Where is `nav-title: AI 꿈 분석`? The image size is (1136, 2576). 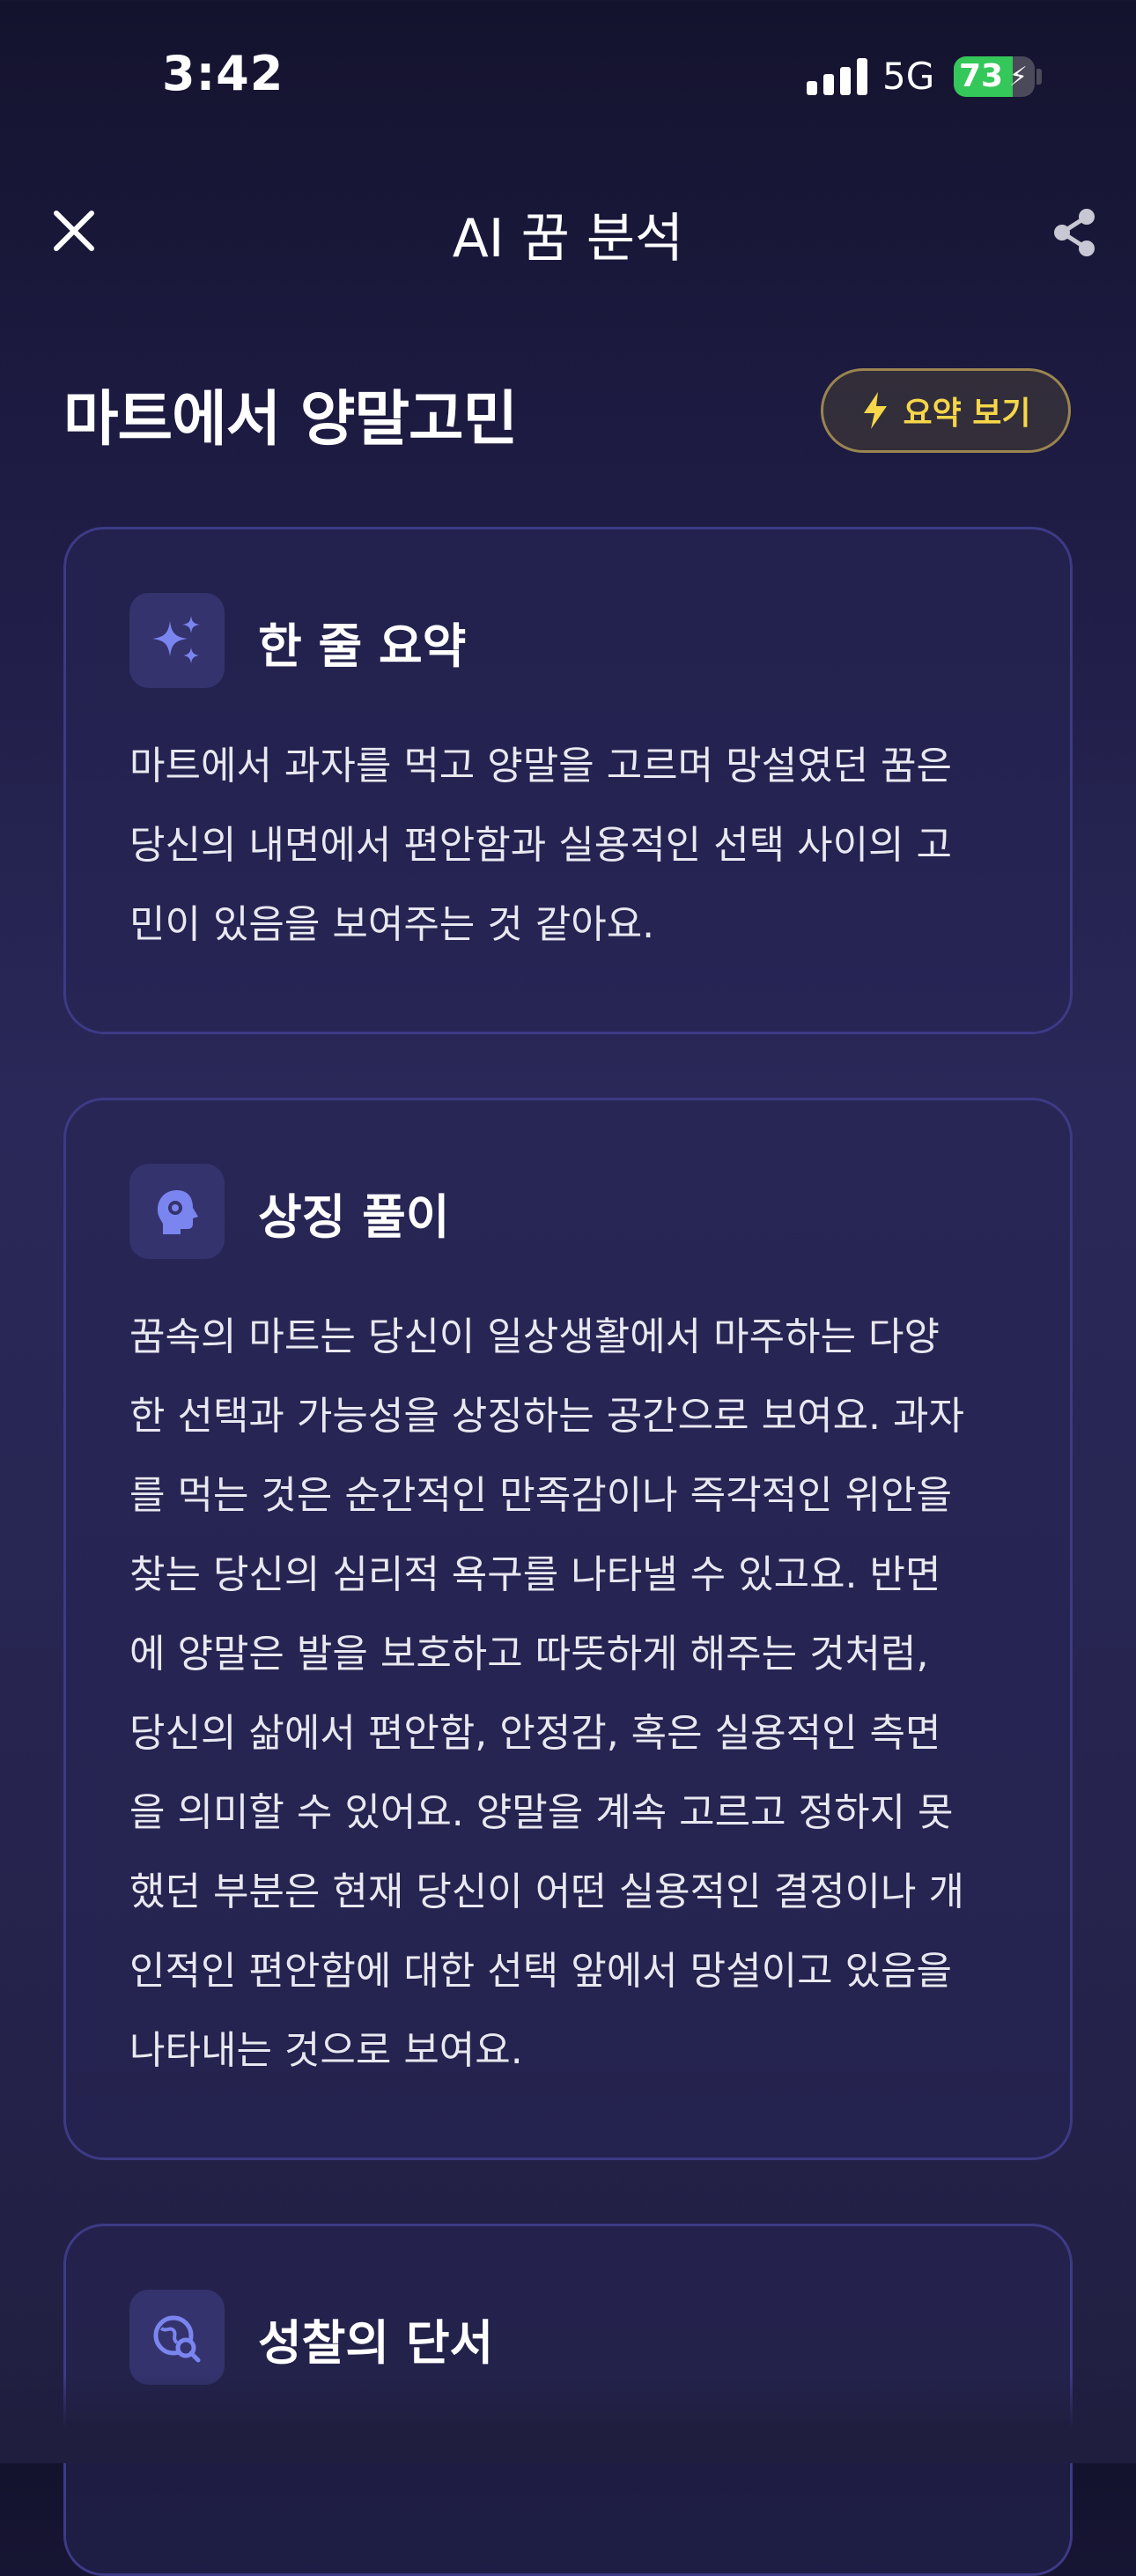
nav-title: AI 꿈 분석 is located at coordinates (568, 239).